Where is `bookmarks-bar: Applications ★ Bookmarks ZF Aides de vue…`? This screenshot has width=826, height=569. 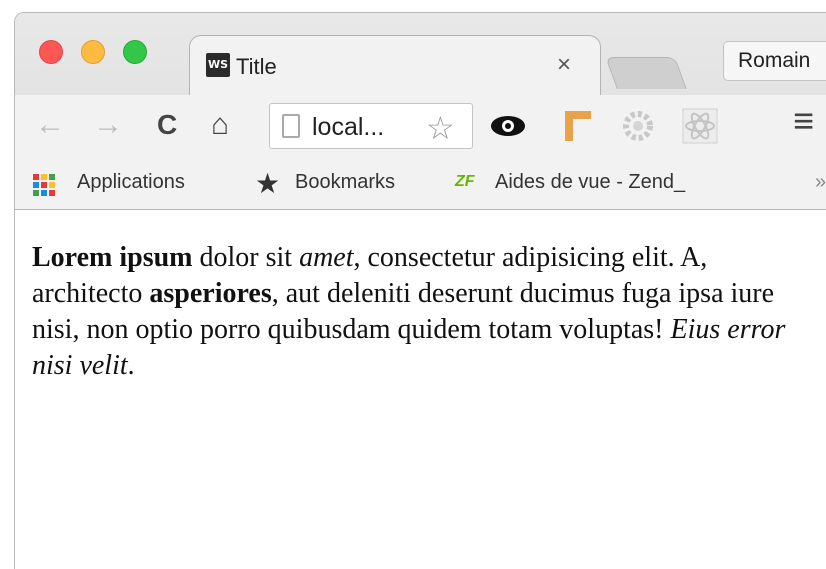
bookmarks-bar: Applications ★ Bookmarks ZF Aides de vue… is located at coordinates (420, 184).